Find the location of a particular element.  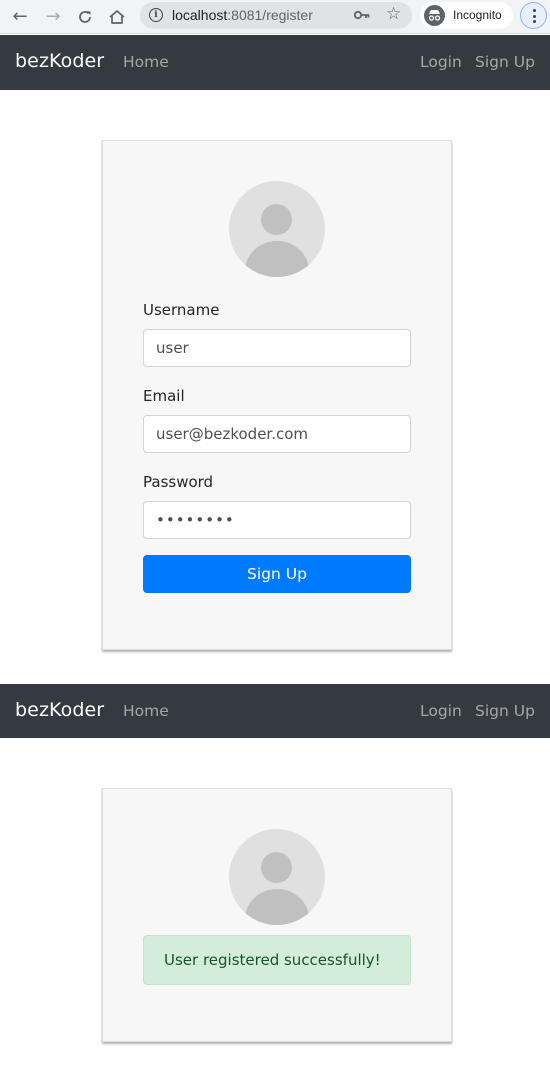

home-icon is located at coordinates (117, 17).